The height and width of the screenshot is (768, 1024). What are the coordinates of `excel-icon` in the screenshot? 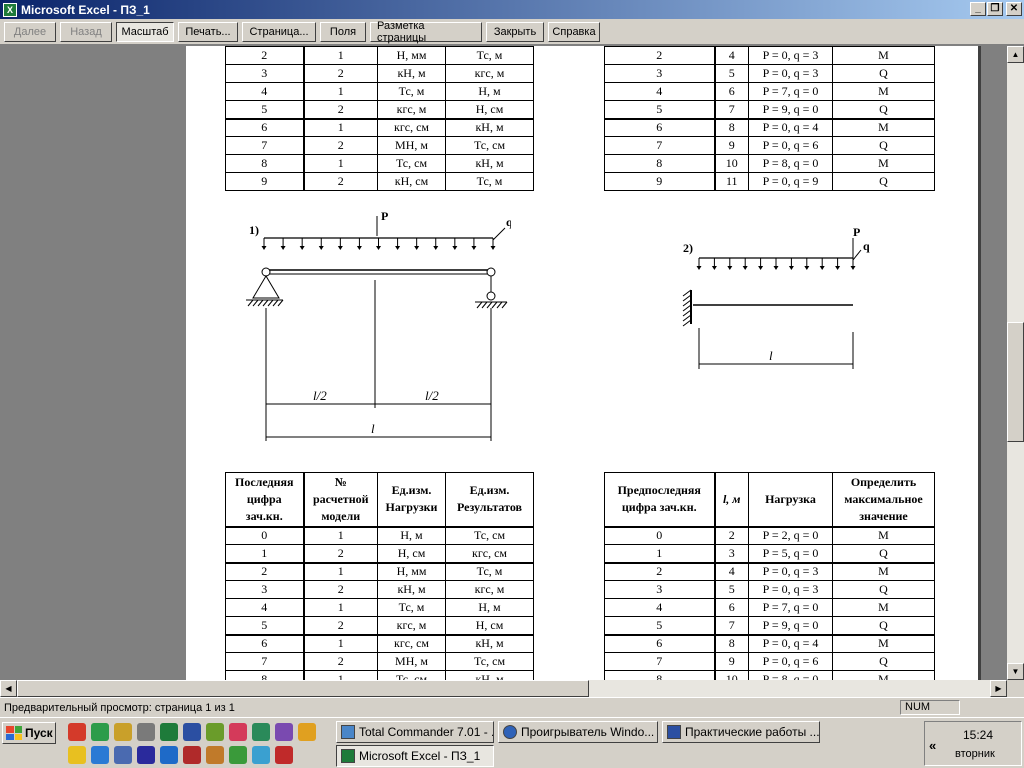 It's located at (169, 732).